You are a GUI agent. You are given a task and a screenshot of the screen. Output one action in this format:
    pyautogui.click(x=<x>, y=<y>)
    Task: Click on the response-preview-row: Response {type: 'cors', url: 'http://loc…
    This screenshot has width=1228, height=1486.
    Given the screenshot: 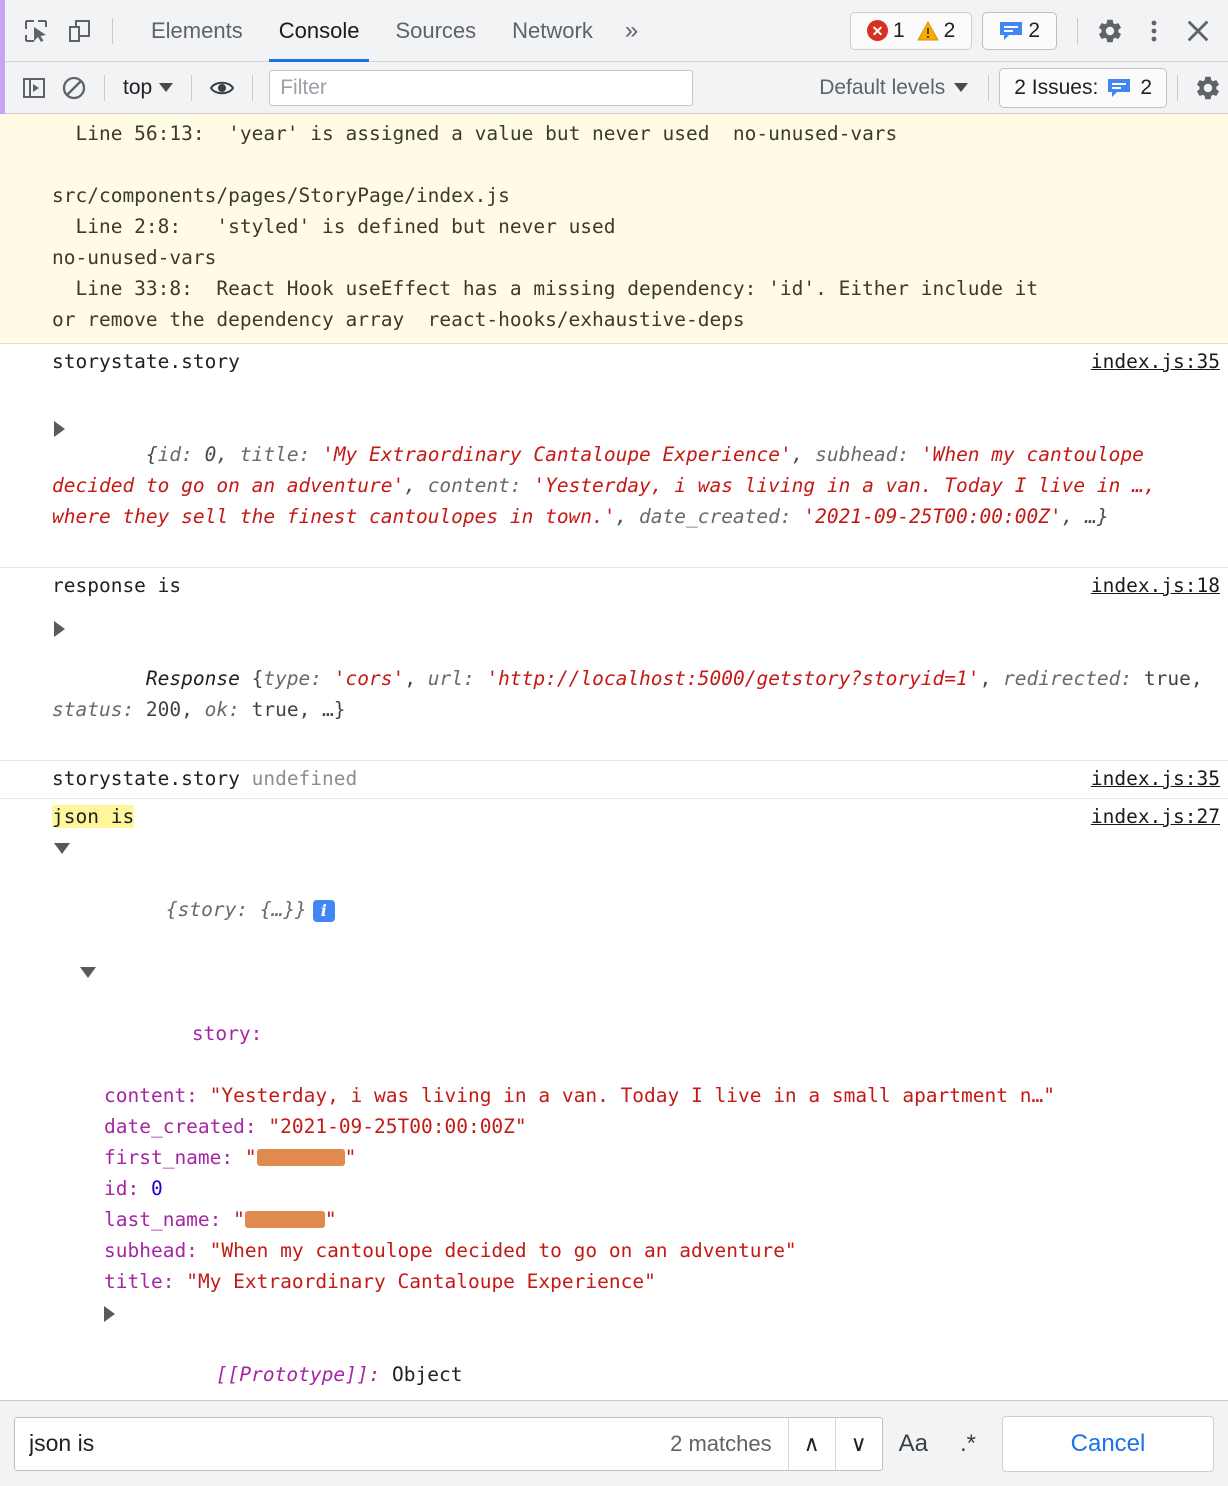 What is the action you would take?
    pyautogui.click(x=610, y=678)
    